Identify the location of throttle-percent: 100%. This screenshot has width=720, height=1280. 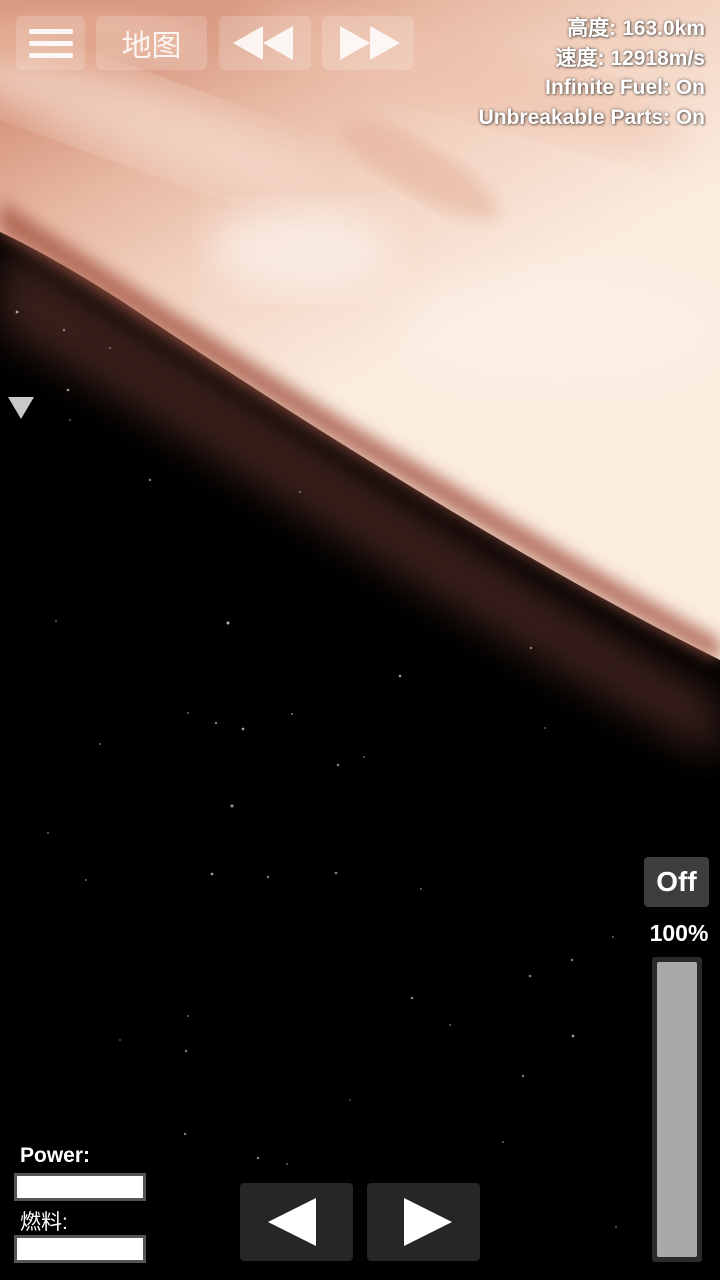
(679, 933).